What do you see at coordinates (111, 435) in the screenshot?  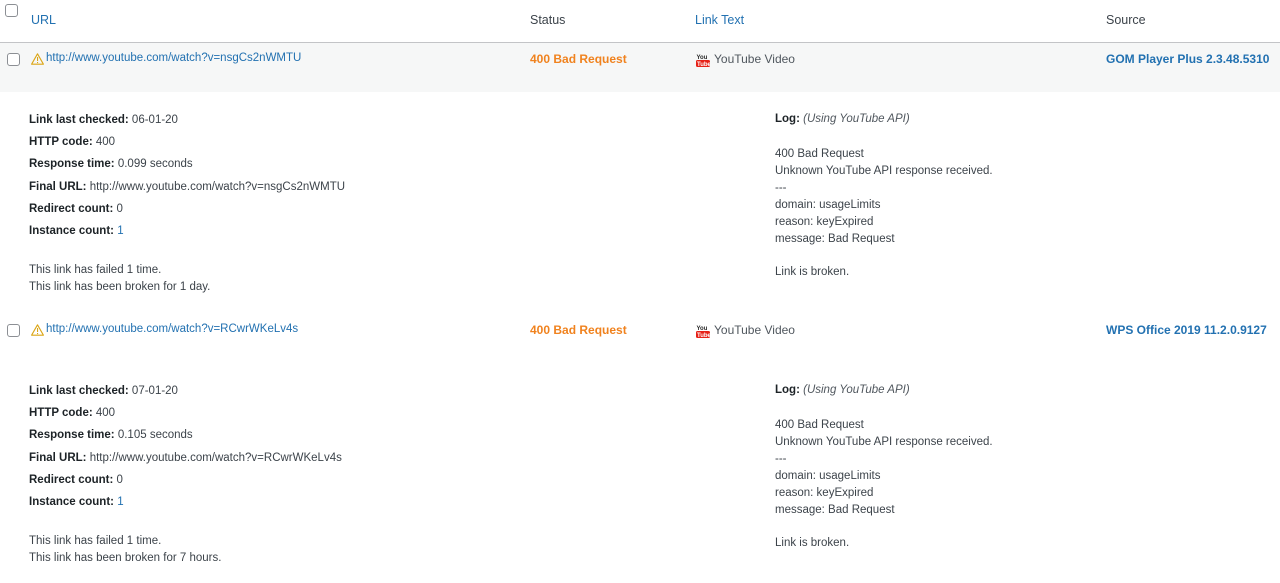 I see `detail-response-time: Response time: 0.105 seconds` at bounding box center [111, 435].